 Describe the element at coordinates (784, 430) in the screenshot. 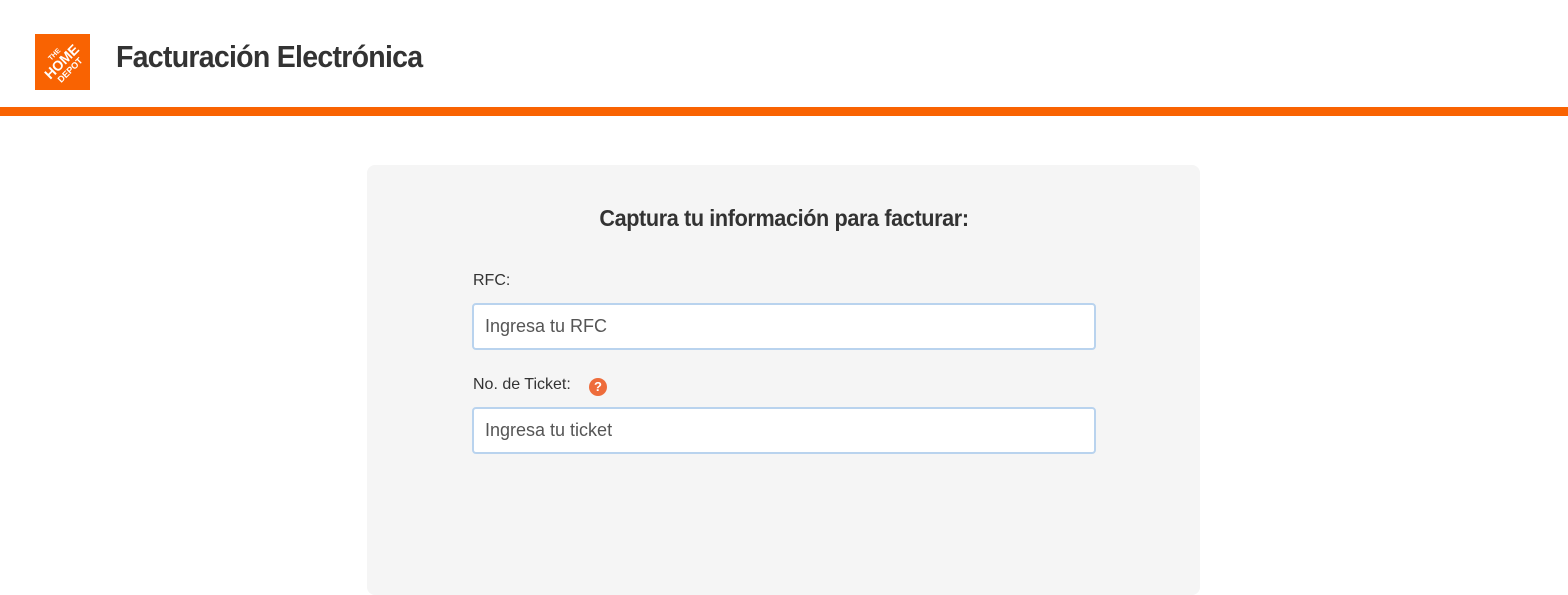

I see `ticket-input` at that location.